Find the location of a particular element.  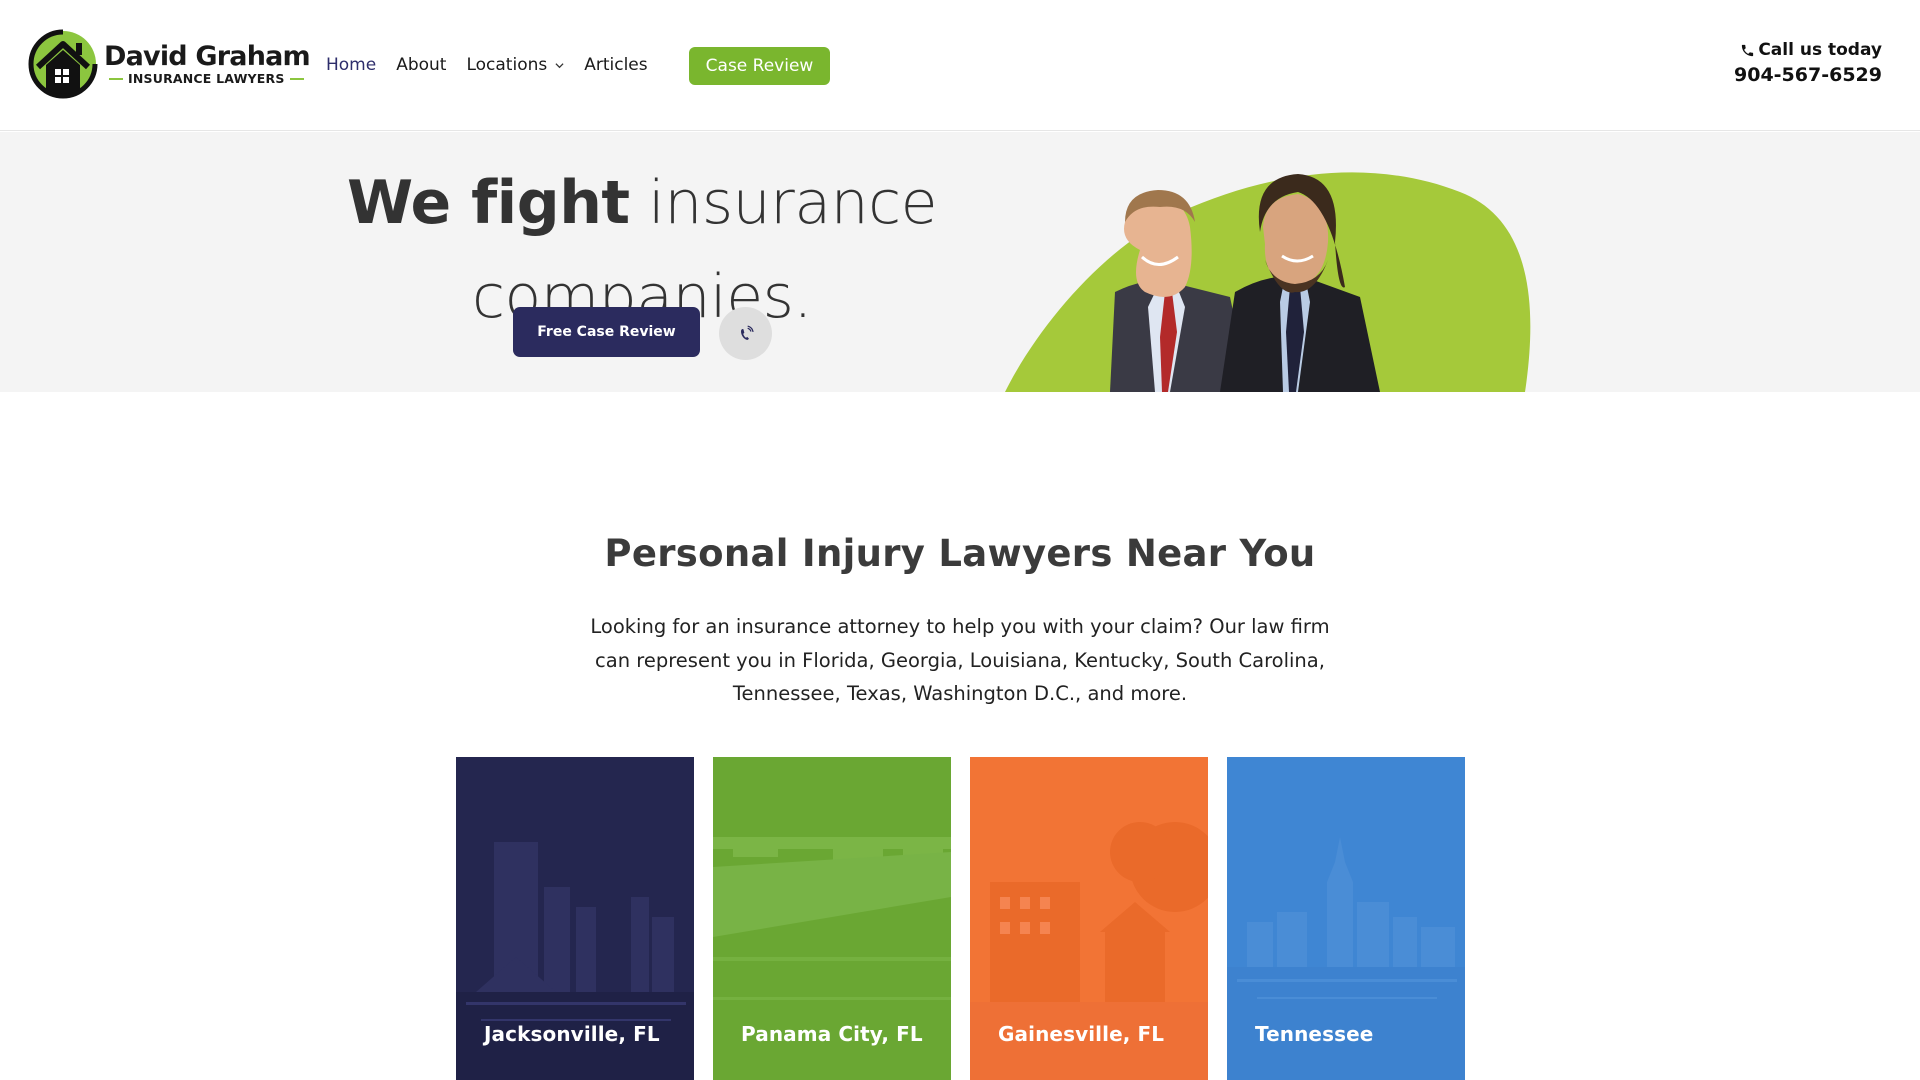

location-card-panama-city: Panama City, FL is located at coordinates (832, 918).